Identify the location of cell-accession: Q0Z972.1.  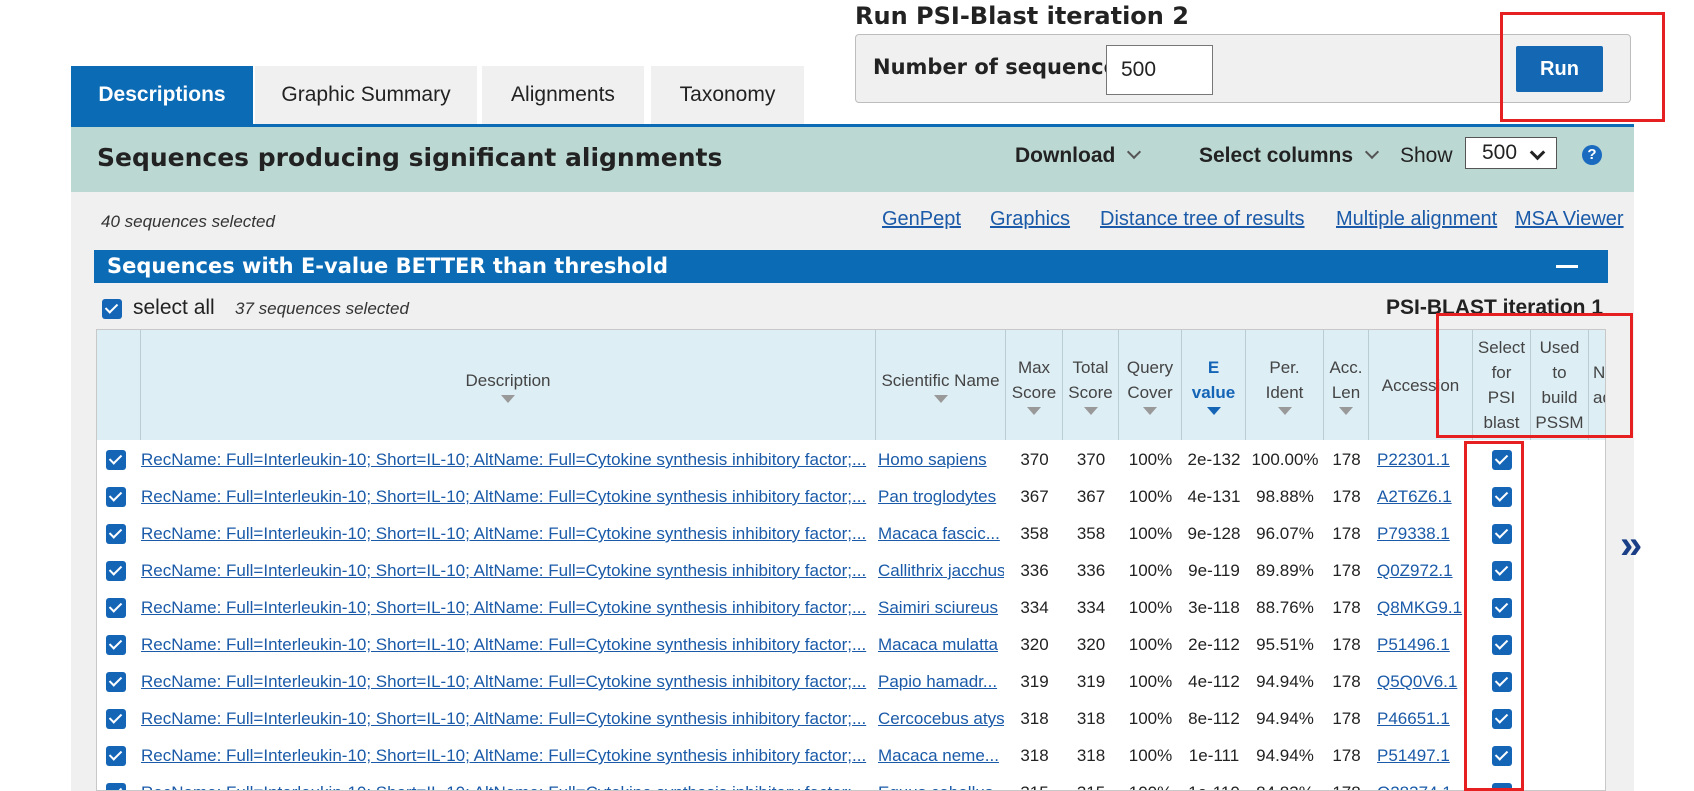
(1424, 570).